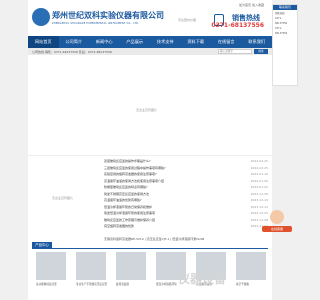 The image size is (320, 300). What do you see at coordinates (129, 213) in the screenshot?
I see `news-title: 简述低温冷却液循环泵的使用注意事项` at bounding box center [129, 213].